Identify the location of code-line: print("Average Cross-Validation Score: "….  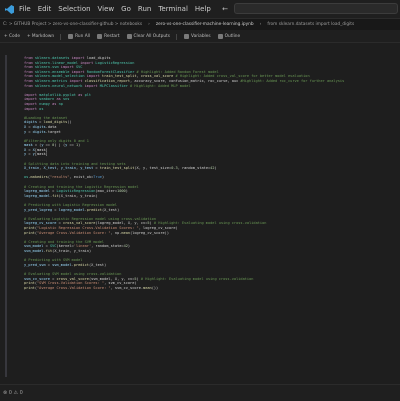
(210, 288).